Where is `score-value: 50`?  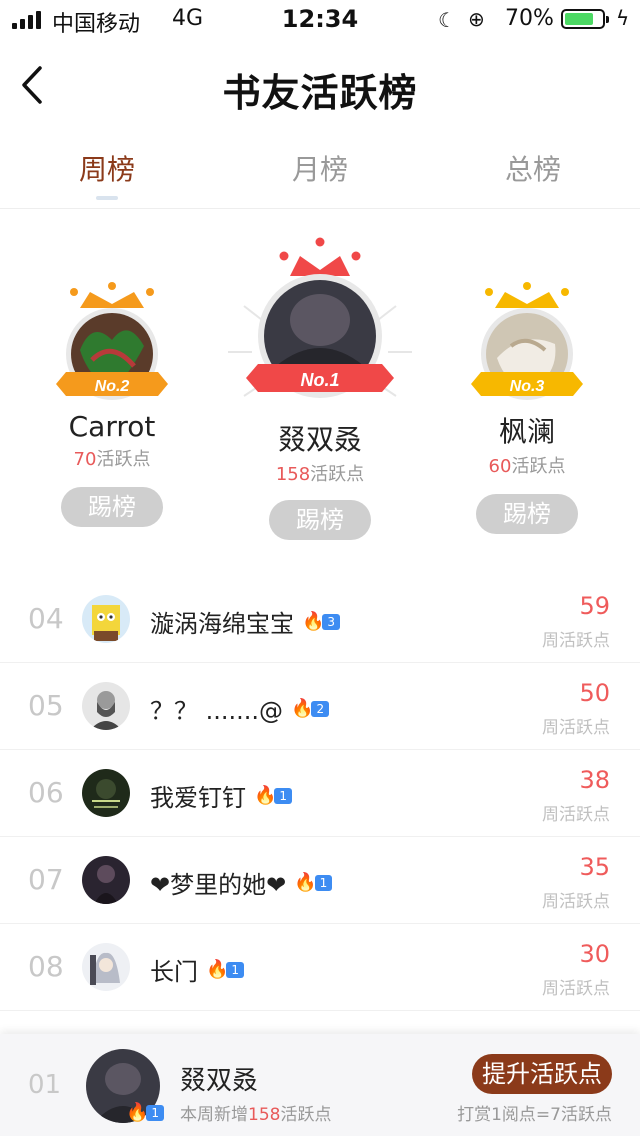 score-value: 50 is located at coordinates (594, 693).